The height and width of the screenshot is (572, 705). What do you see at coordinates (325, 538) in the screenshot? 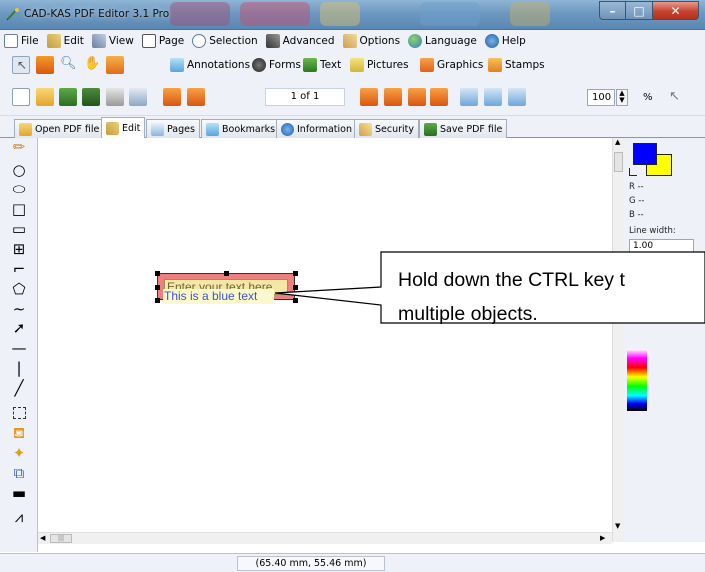
I see `horizontal-scrollbar: ◀ ||| ▶` at bounding box center [325, 538].